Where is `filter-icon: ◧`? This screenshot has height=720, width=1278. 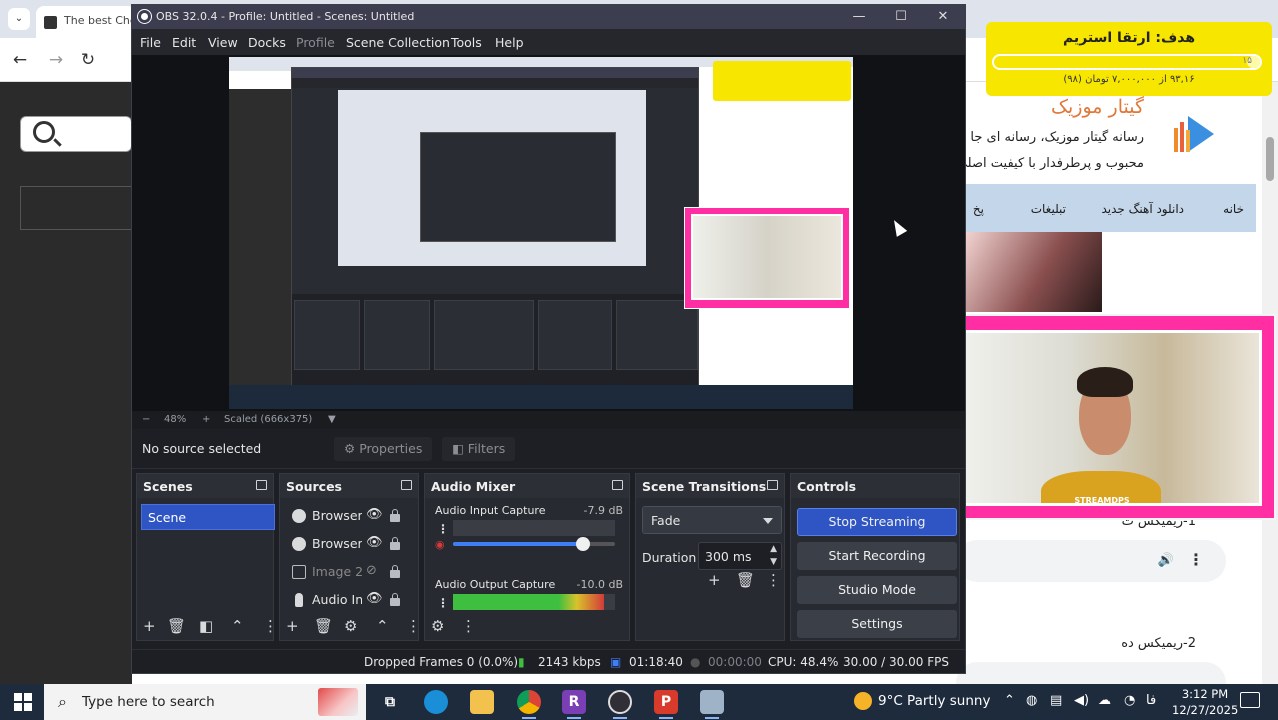 filter-icon: ◧ is located at coordinates (206, 626).